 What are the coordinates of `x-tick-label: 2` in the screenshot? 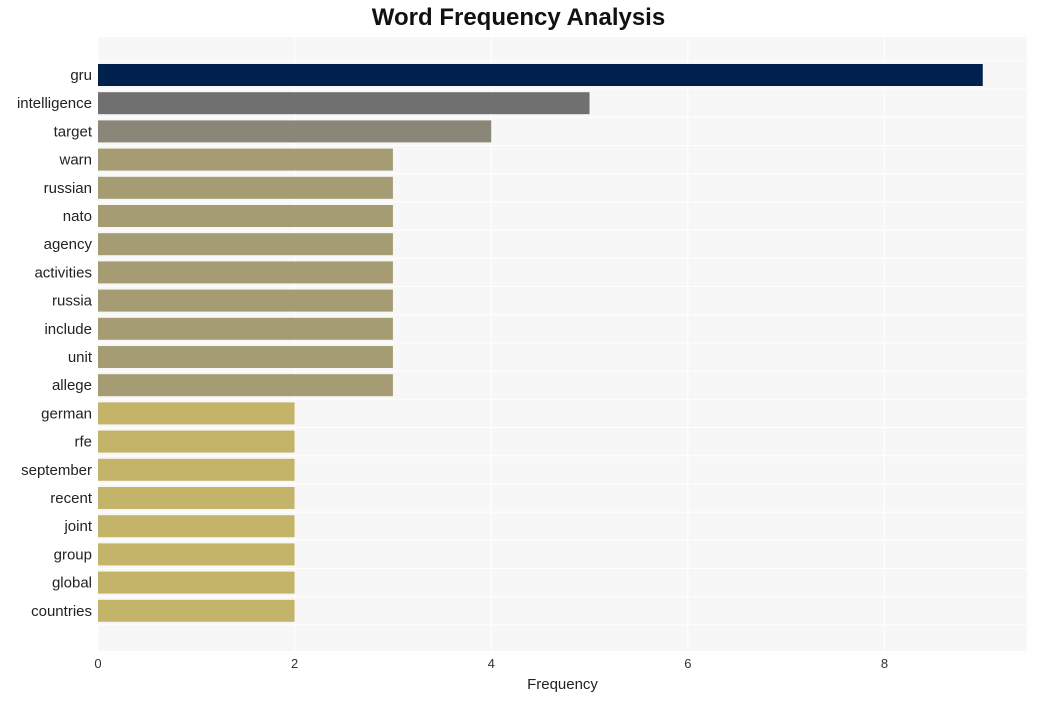 It's located at (294, 663).